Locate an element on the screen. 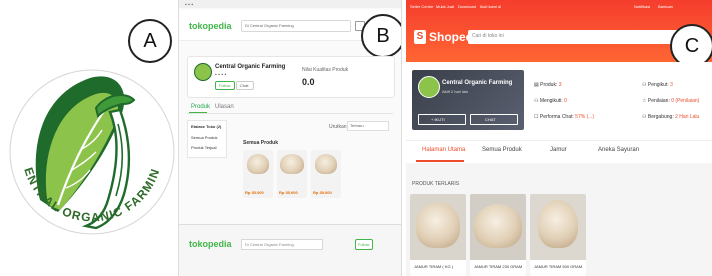 Image resolution: width=712 pixels, height=276 pixels. tokopedia-rating-label: Nilai Kualitas Produk is located at coordinates (325, 70).